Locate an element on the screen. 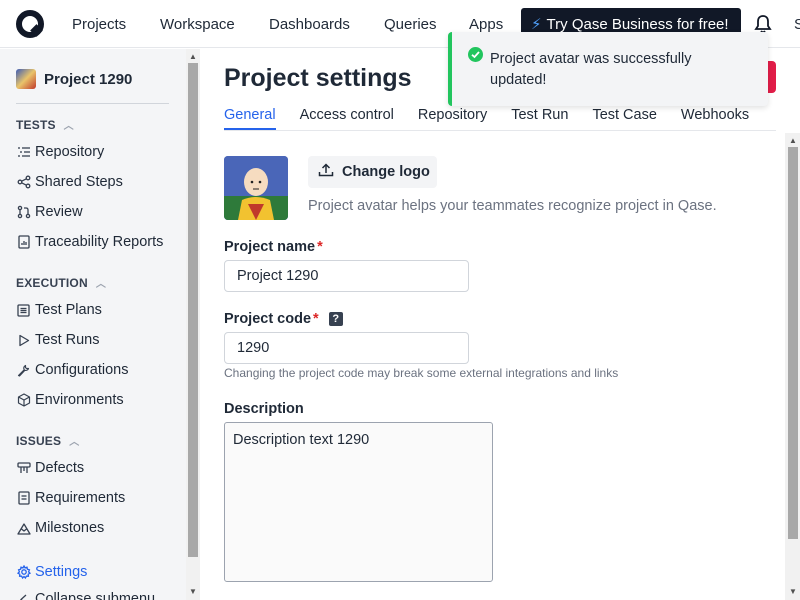 This screenshot has height=600, width=800. sidebar-item-label: Requirements is located at coordinates (80, 498).